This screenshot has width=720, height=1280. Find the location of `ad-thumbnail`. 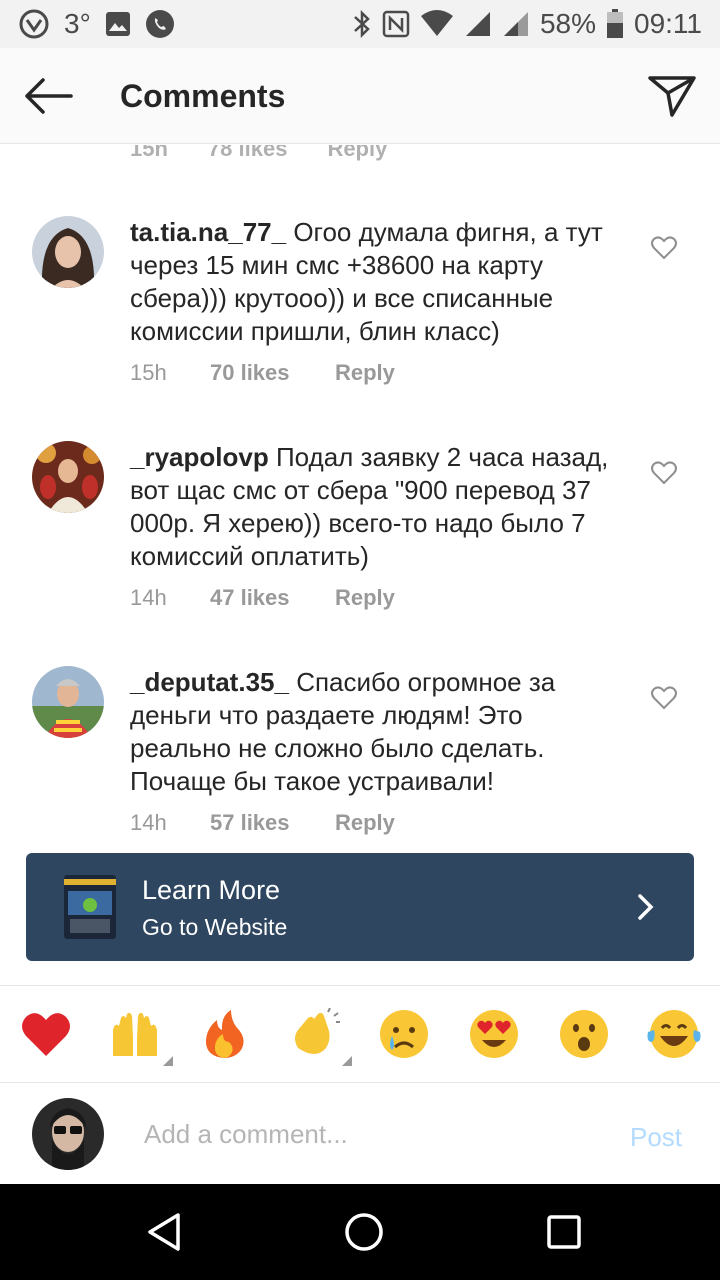

ad-thumbnail is located at coordinates (90, 907).